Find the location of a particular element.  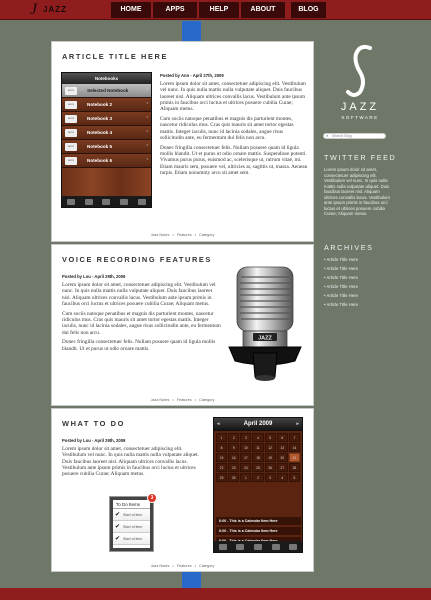

microphone-icon: JAZZ is located at coordinates (265, 323).